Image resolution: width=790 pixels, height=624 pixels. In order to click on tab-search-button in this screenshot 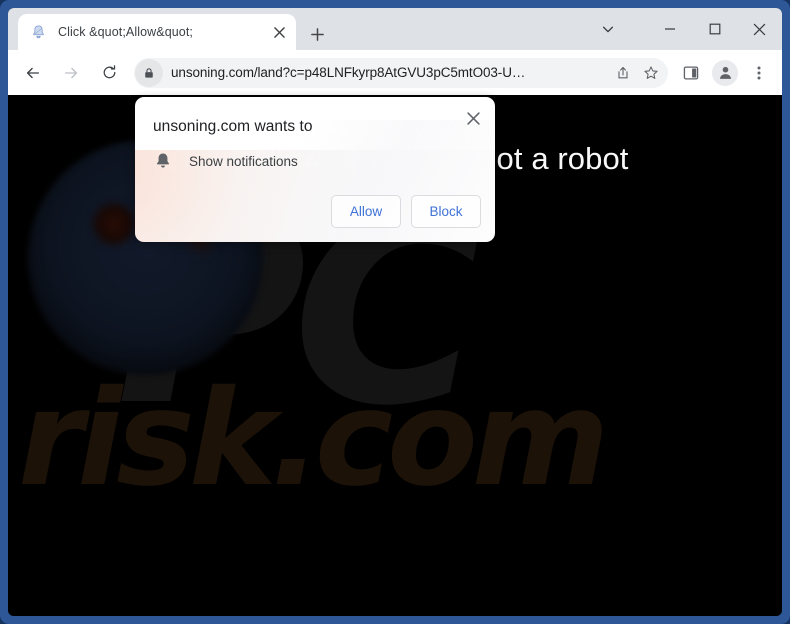, I will do `click(608, 29)`.